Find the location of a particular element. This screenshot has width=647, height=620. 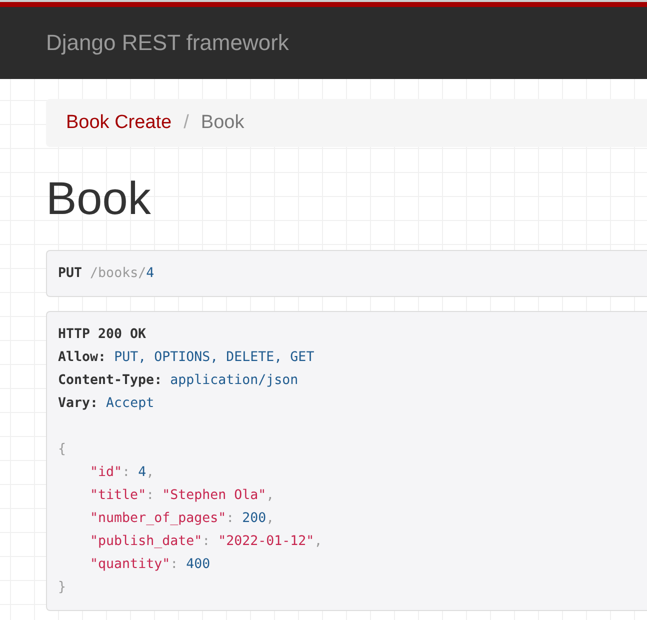

header-line: Content-Type: application/json is located at coordinates (179, 381).